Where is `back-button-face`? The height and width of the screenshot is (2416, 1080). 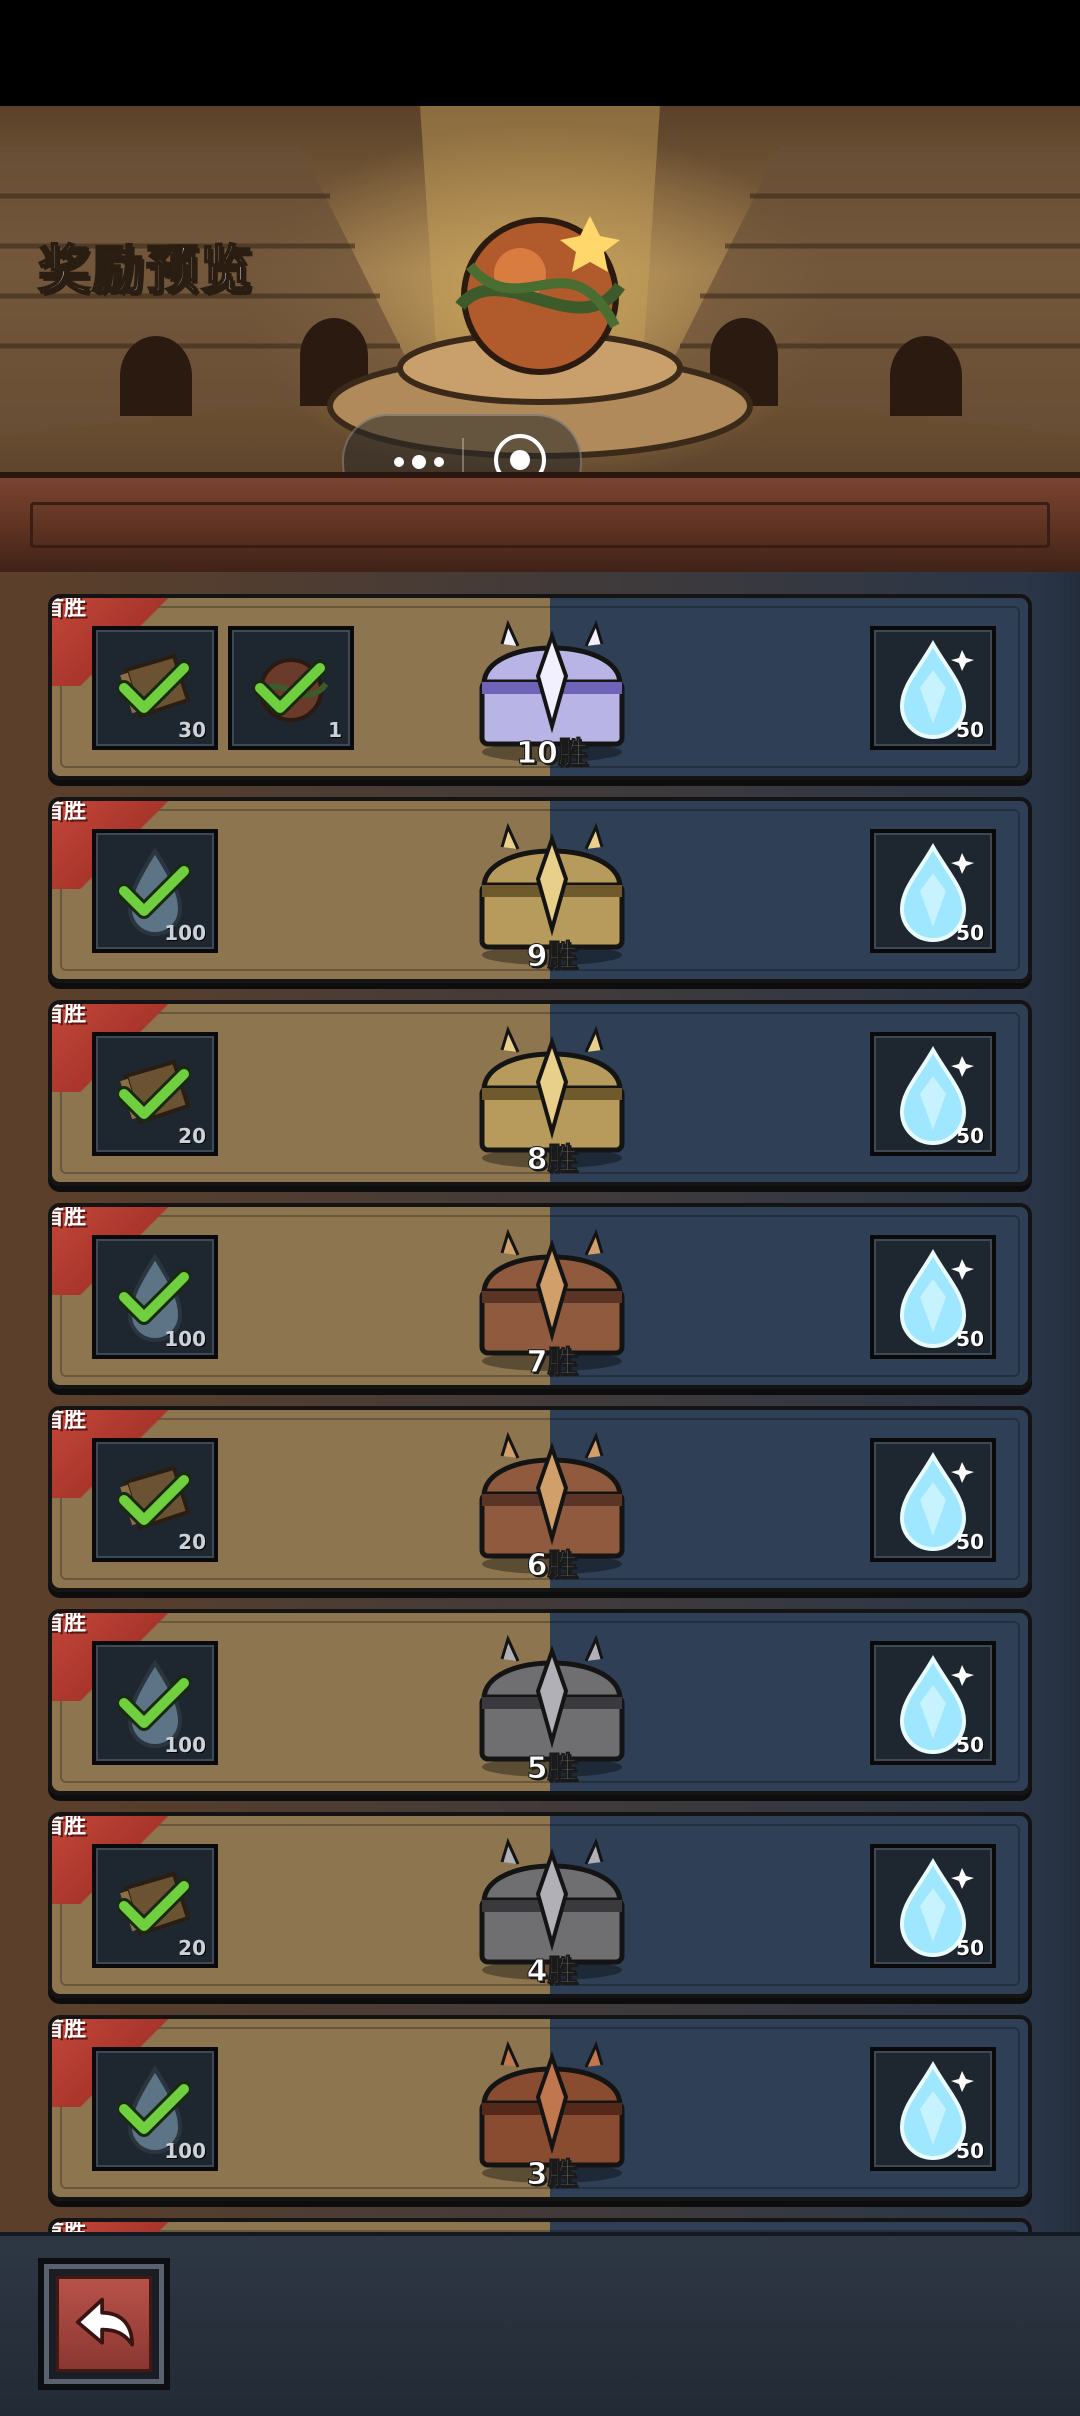
back-button-face is located at coordinates (104, 2324).